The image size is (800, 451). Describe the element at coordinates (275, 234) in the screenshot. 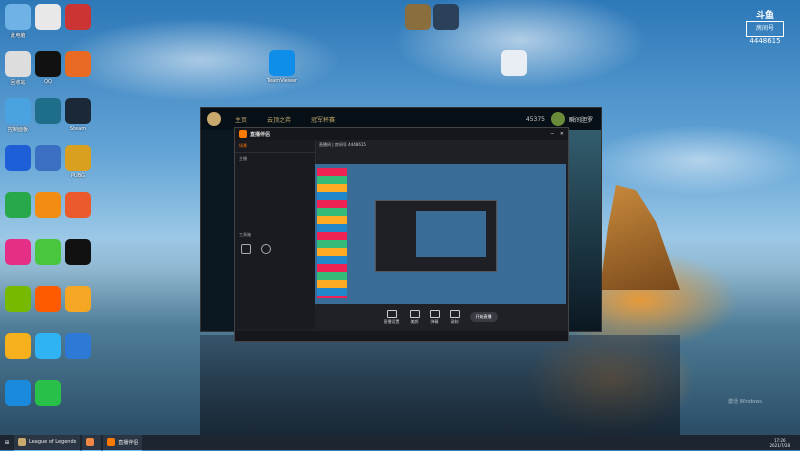

I see `live-sidebar: 场景 主播 工具箱` at that location.